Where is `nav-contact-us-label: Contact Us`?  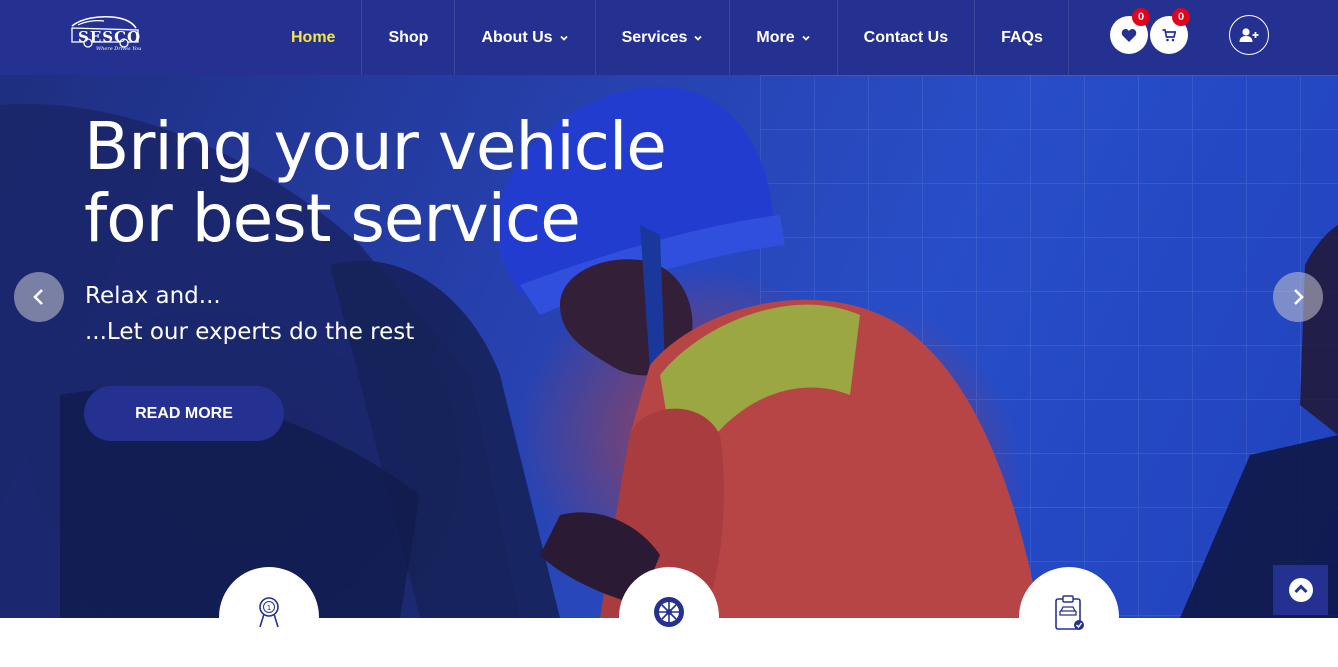
nav-contact-us-label: Contact Us is located at coordinates (906, 37).